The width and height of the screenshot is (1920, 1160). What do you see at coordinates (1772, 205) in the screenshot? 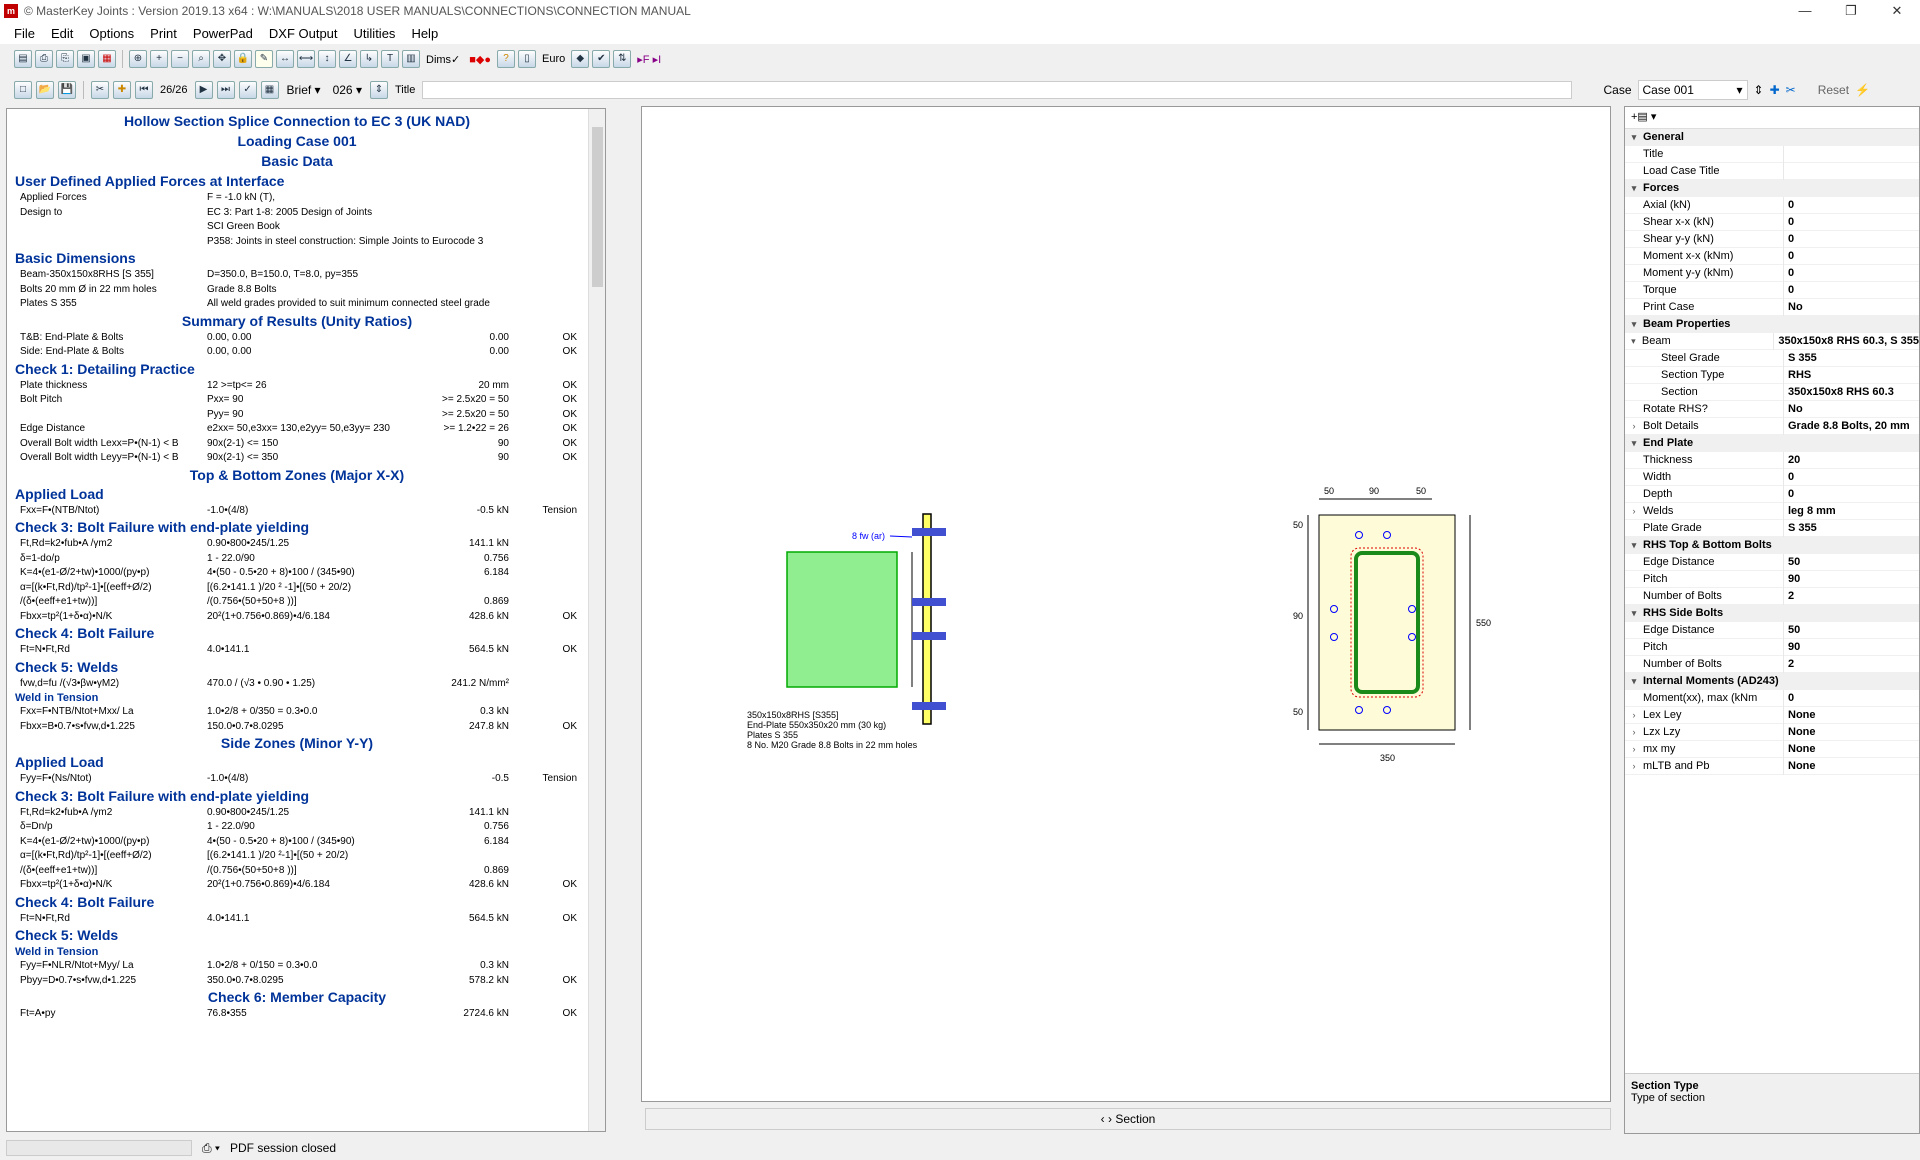
I see `property-row: Axial (kN) 0` at bounding box center [1772, 205].